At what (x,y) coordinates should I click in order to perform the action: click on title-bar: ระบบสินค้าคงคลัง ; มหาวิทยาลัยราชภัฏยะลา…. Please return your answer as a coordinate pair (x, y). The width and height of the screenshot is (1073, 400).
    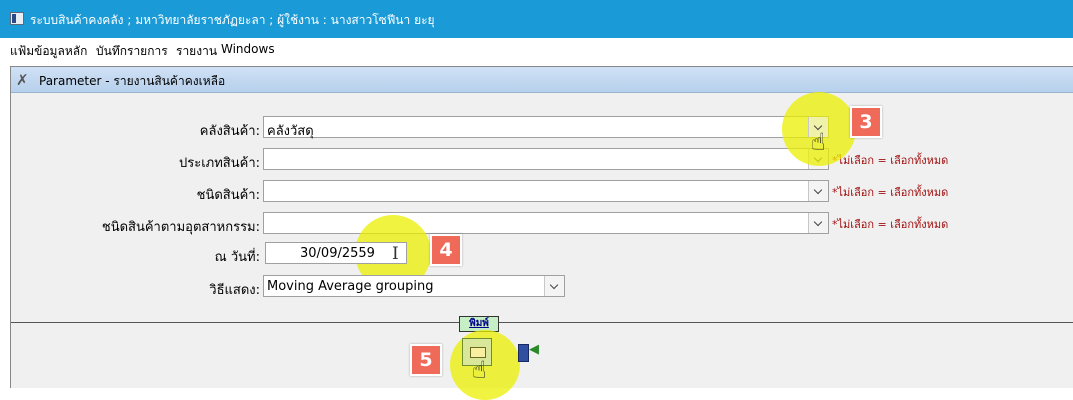
    Looking at the image, I should click on (536, 19).